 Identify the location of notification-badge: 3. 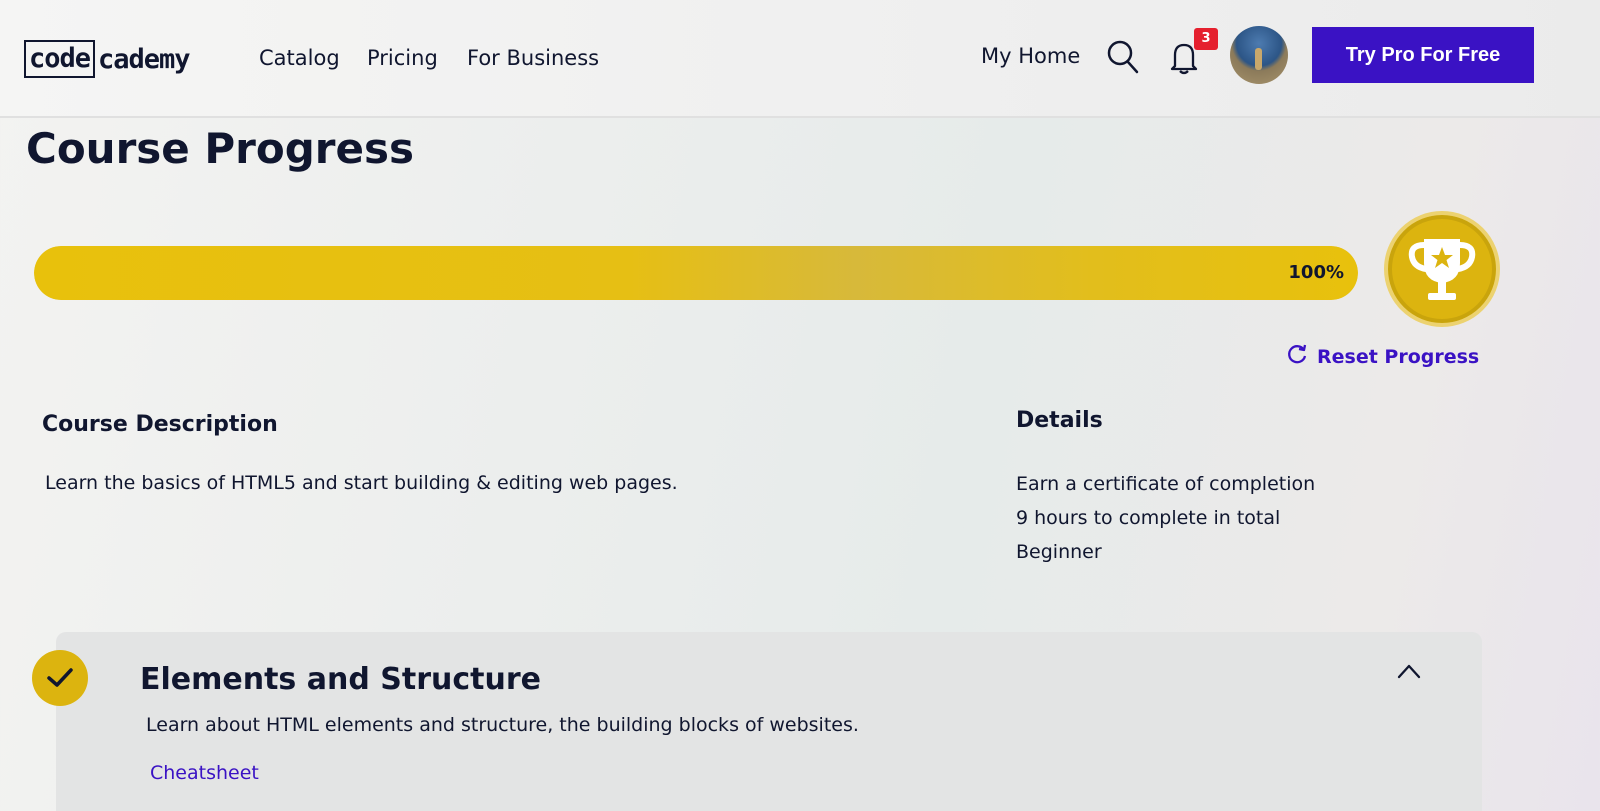
(1206, 39).